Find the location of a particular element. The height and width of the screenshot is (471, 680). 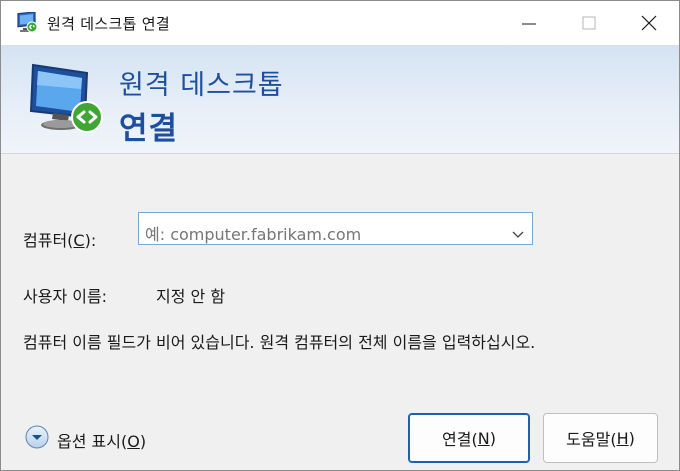

username-label: 사용자 이름: is located at coordinates (65, 296).